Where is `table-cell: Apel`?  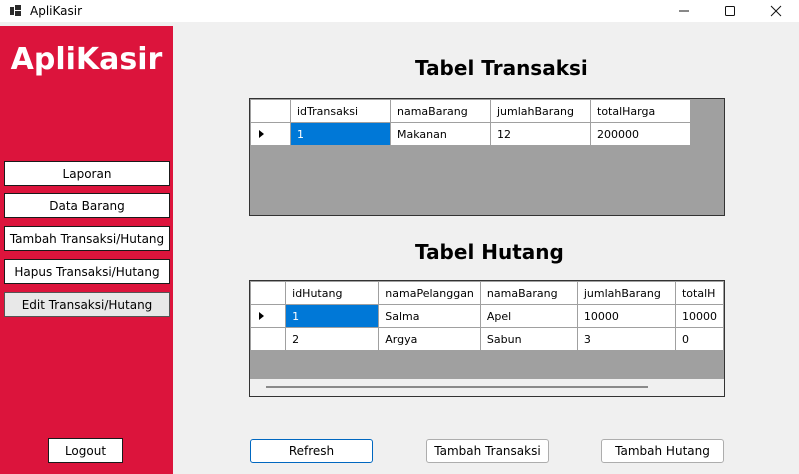 table-cell: Apel is located at coordinates (528, 316).